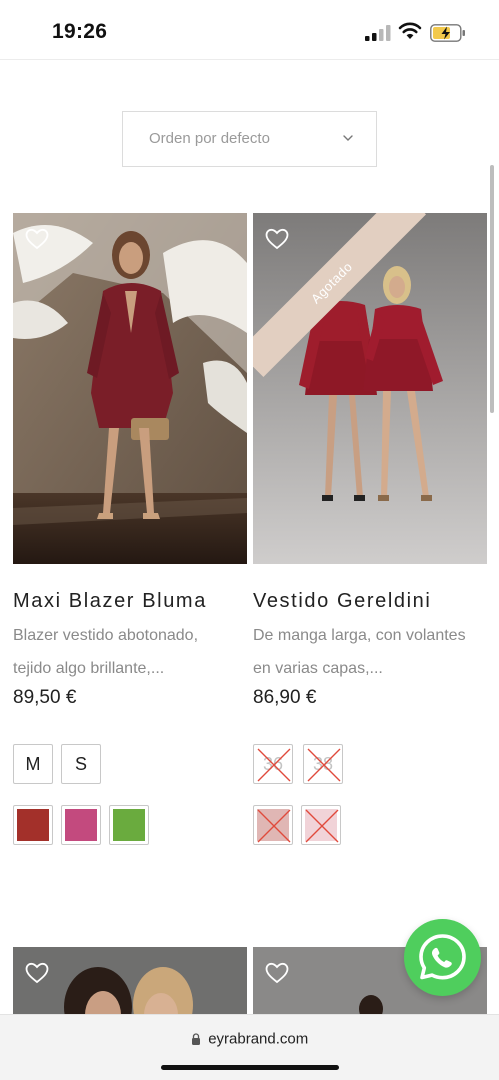 This screenshot has height=1080, width=499. What do you see at coordinates (378, 33) in the screenshot?
I see `cellular-signal-icon` at bounding box center [378, 33].